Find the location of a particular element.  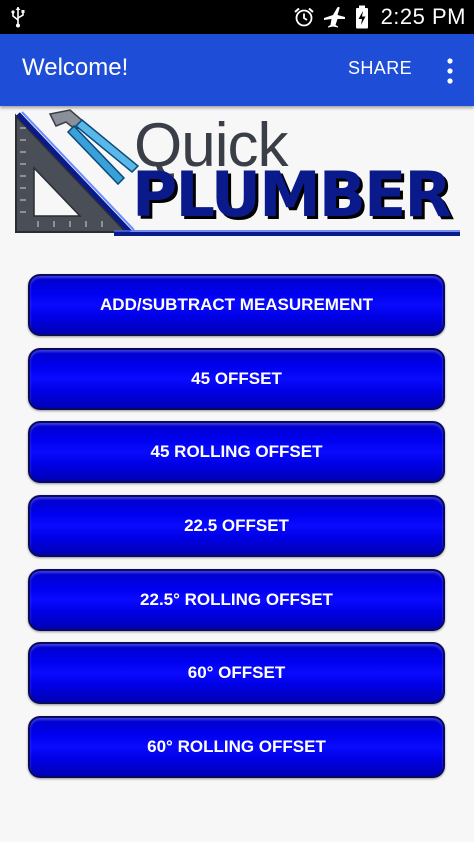

status-bar: 2:25 PM is located at coordinates (237, 17).